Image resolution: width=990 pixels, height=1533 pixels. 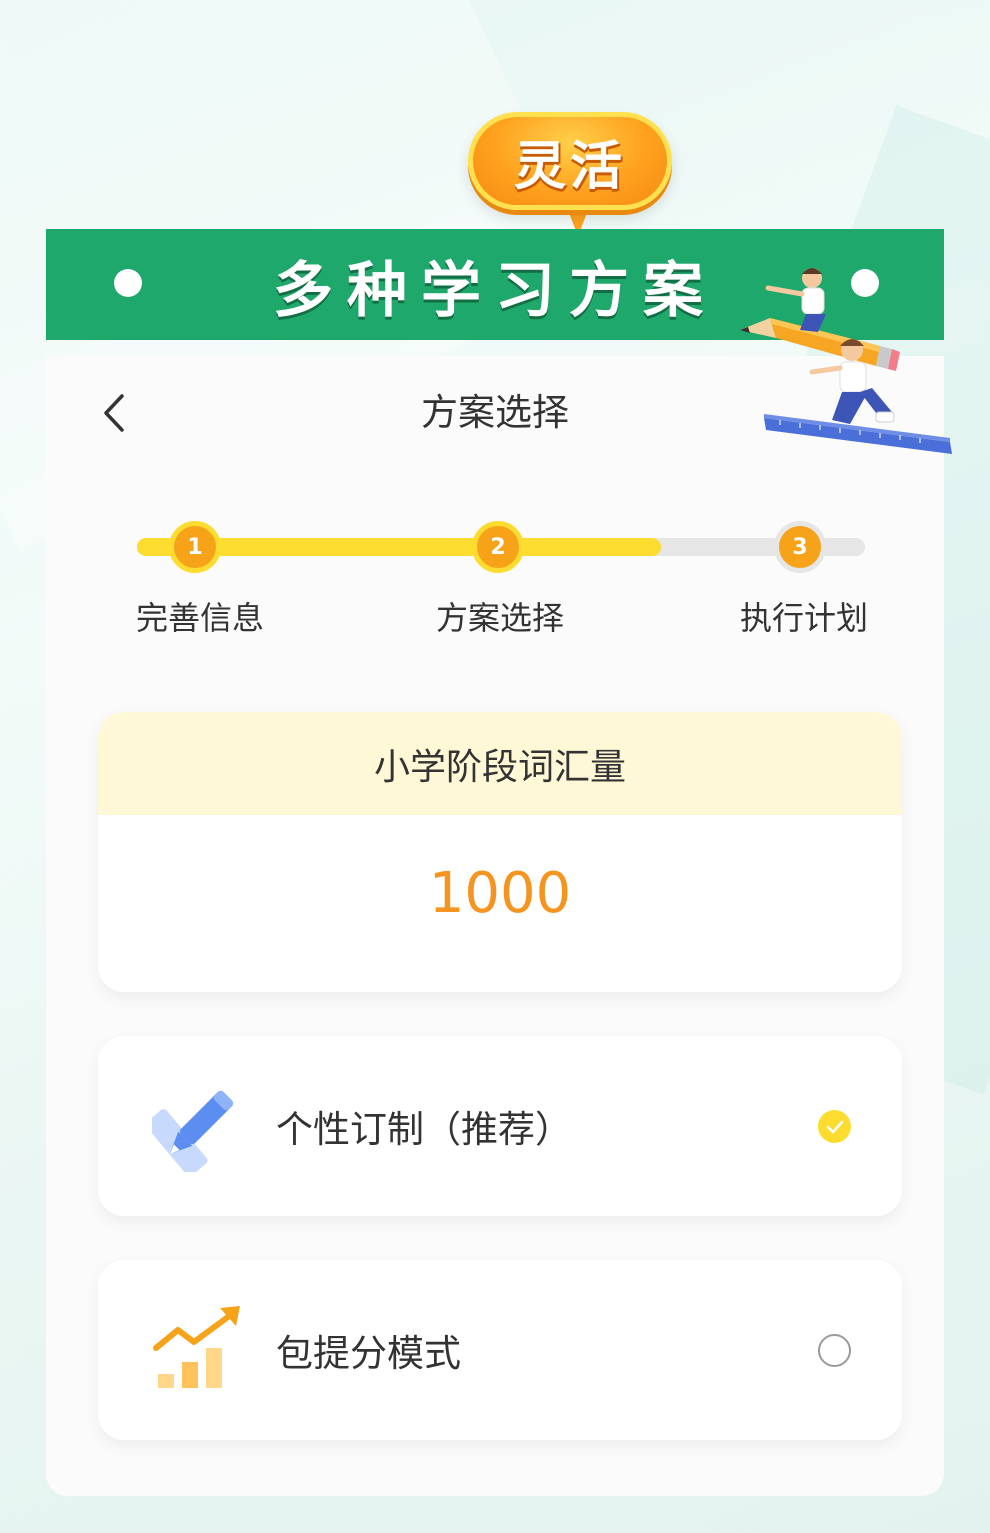 I want to click on option-score-guarantee: 包提分模式, so click(x=500, y=1350).